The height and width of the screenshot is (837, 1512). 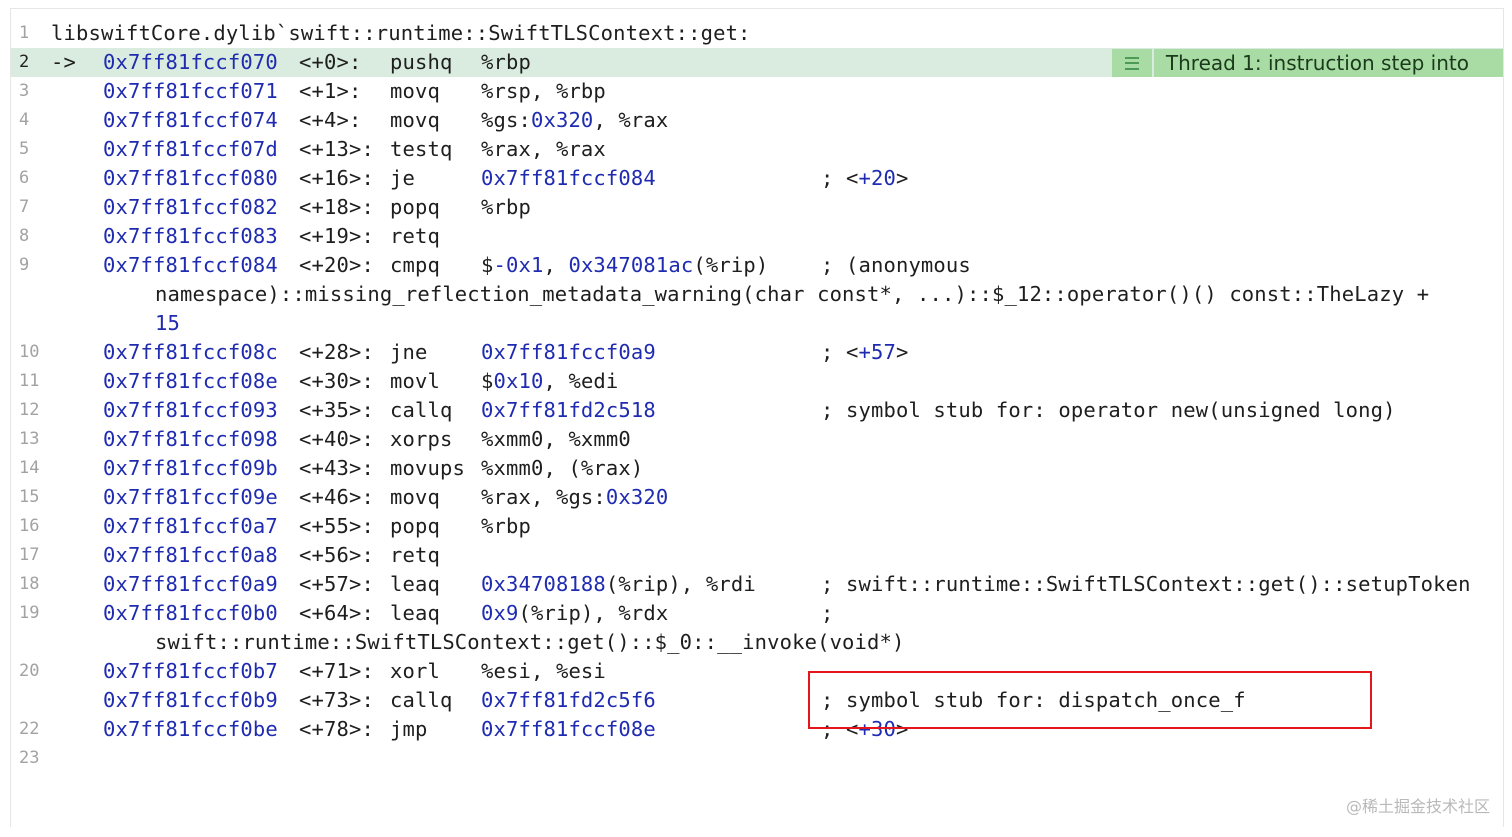 What do you see at coordinates (336, 149) in the screenshot?
I see `instruction-offset: <+13>:` at bounding box center [336, 149].